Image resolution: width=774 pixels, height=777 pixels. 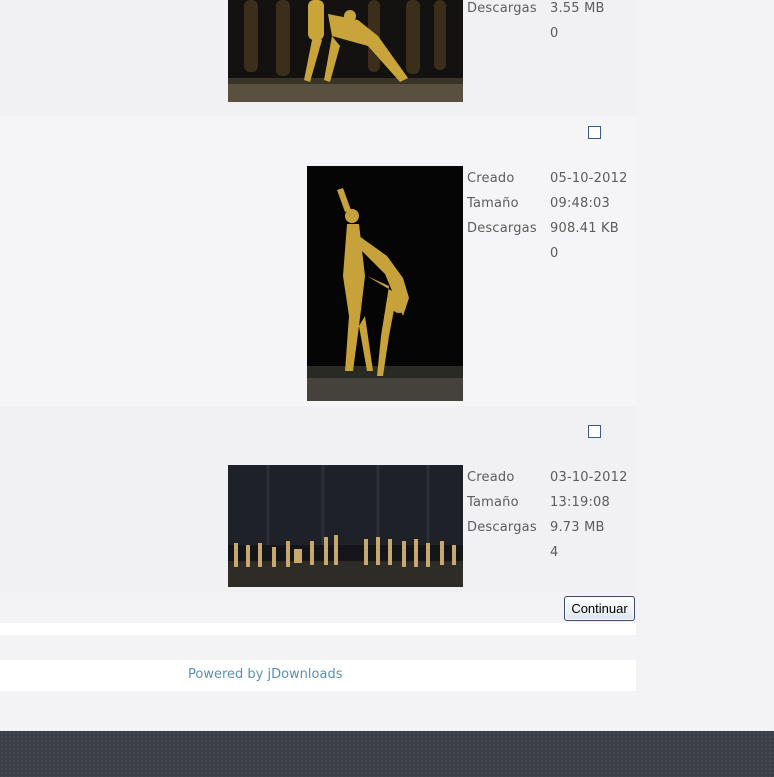 I want to click on value-time: 13:19:08, so click(x=580, y=502).